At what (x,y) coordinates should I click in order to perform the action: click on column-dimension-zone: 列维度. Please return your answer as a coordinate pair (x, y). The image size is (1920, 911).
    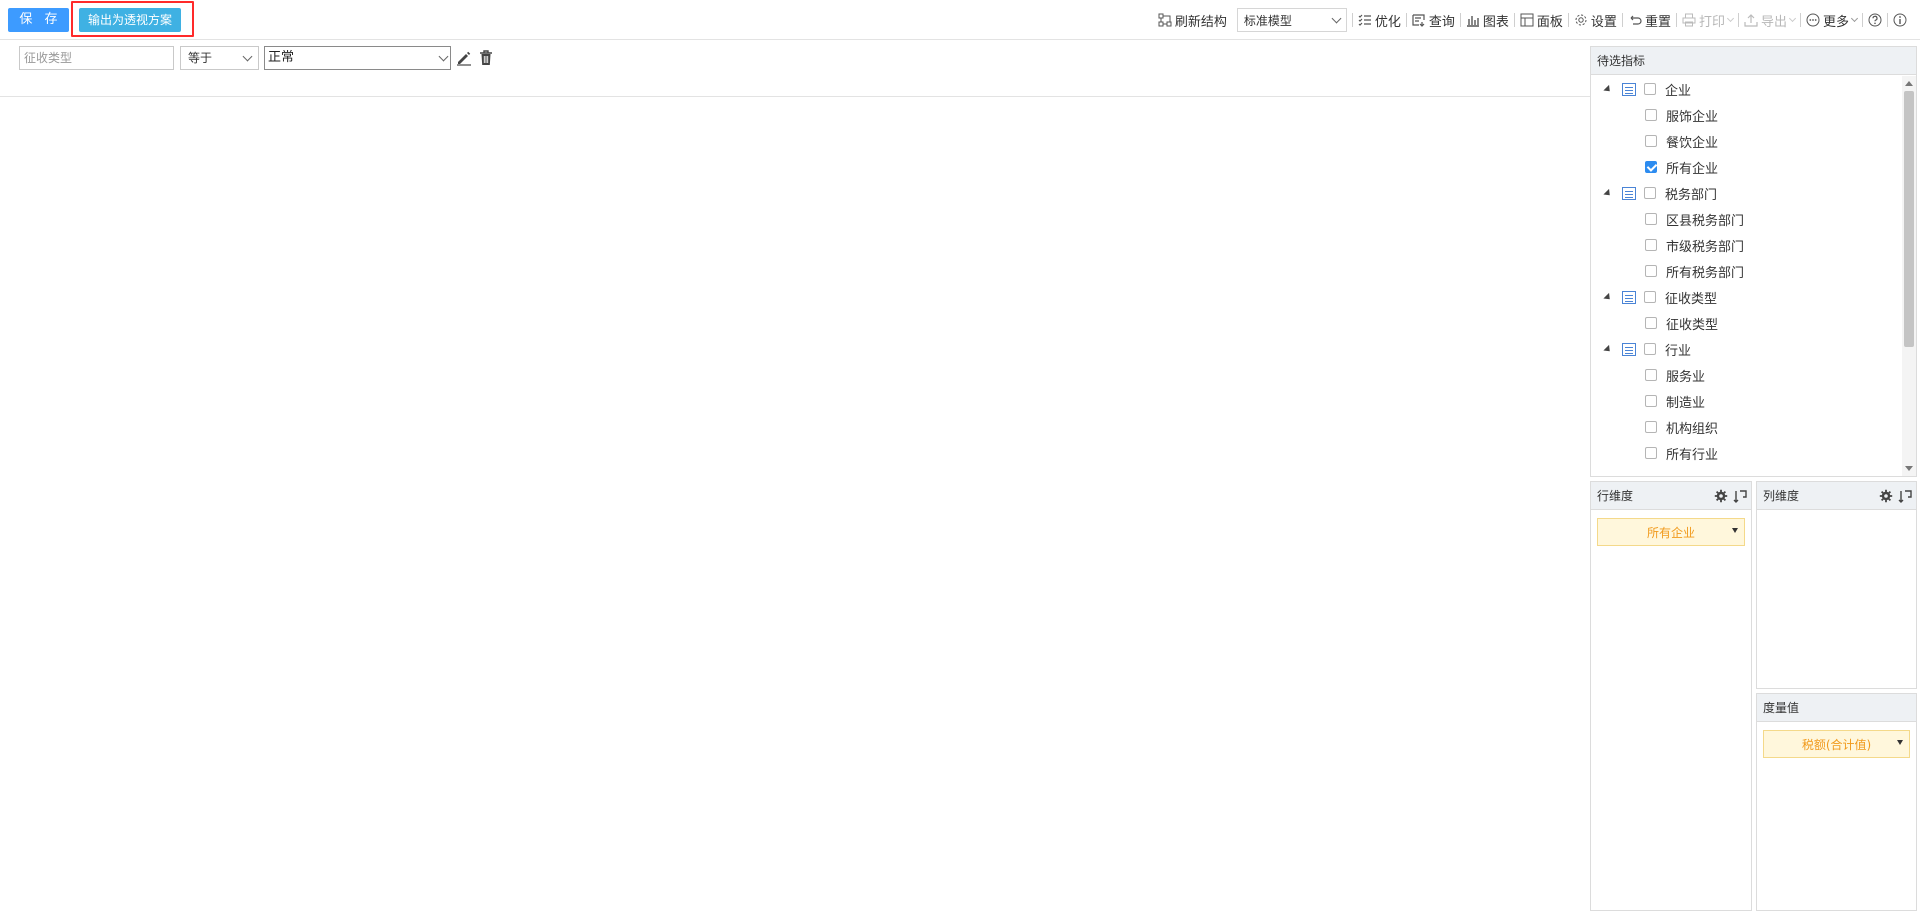
    Looking at the image, I should click on (1836, 585).